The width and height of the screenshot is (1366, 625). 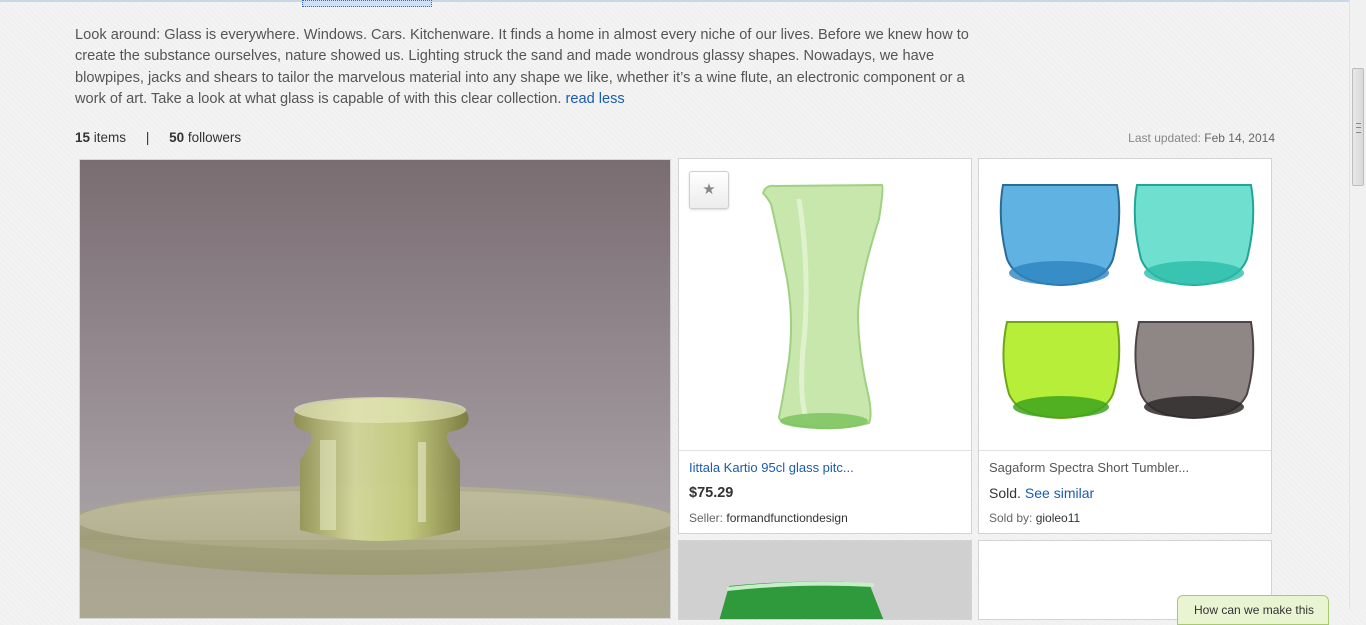 What do you see at coordinates (1034, 518) in the screenshot?
I see `item-seller: Sold by: gioleo11` at bounding box center [1034, 518].